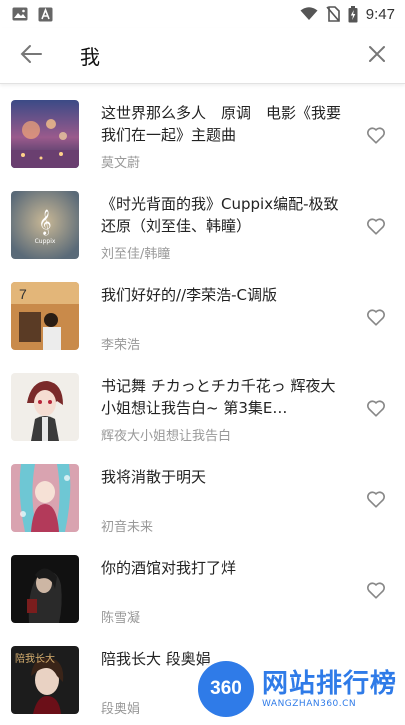  I want to click on album-cover: 7, so click(45, 316).